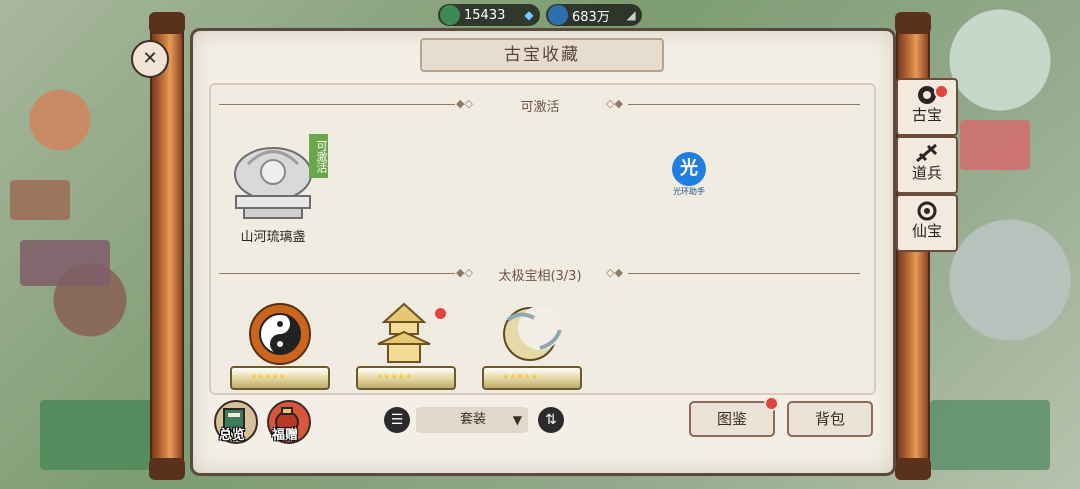  I want to click on taiji-treasure-item-1: ★★★★★, so click(279, 346).